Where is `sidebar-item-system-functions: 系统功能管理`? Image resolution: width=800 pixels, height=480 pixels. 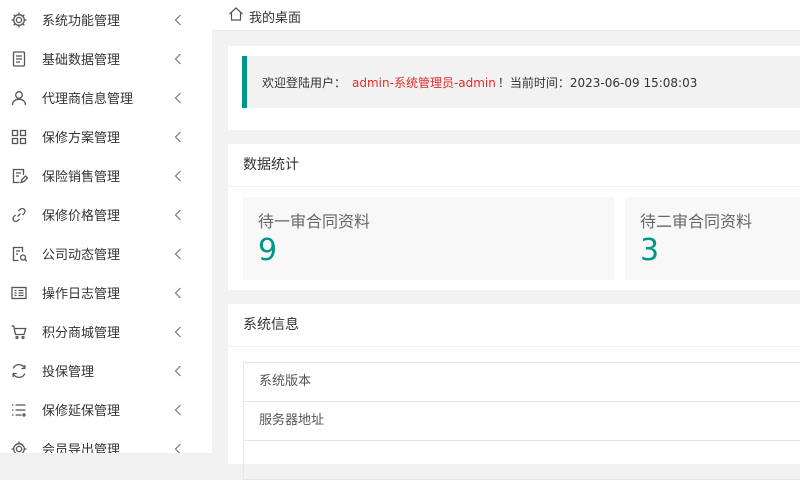 sidebar-item-system-functions: 系统功能管理 is located at coordinates (106, 19).